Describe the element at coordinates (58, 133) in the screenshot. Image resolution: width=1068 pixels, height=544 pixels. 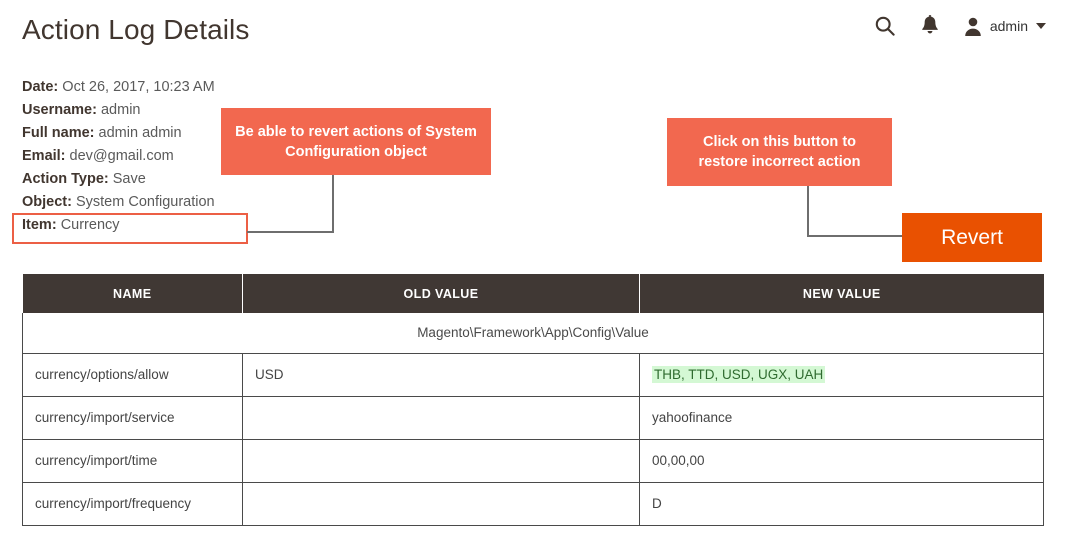
I see `detail-label: Full name:` at that location.